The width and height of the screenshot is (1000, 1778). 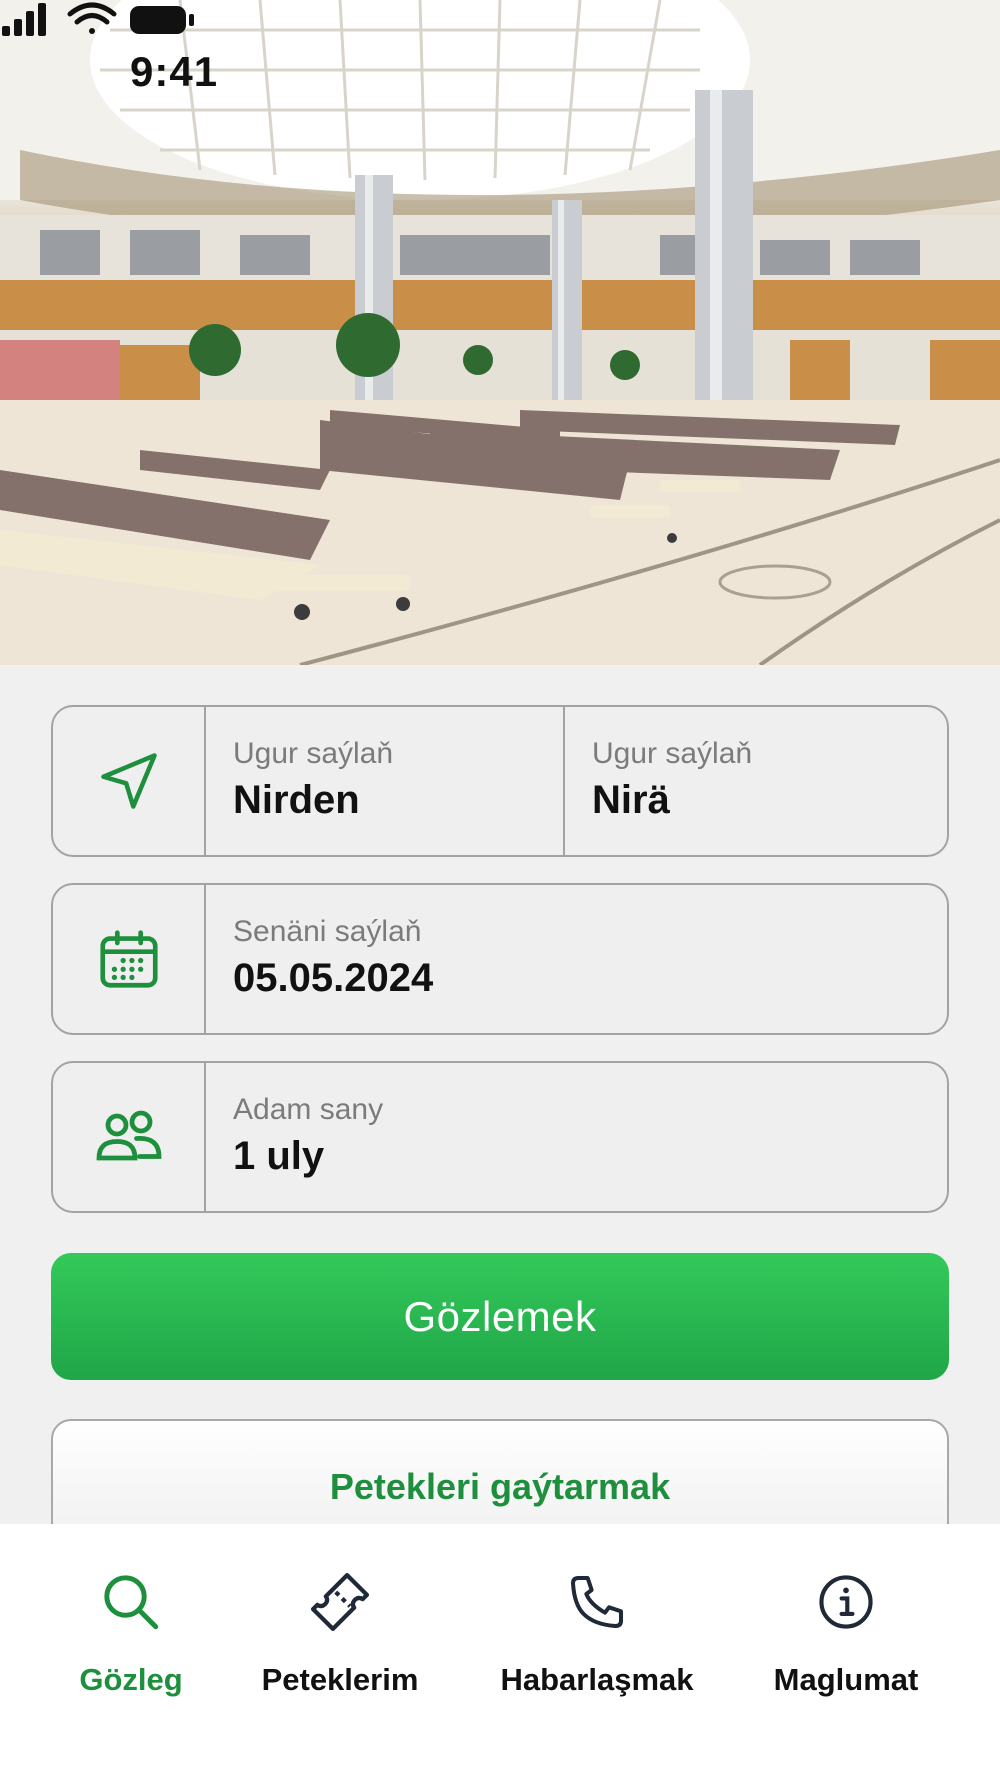 I want to click on phone-icon, so click(x=597, y=1602).